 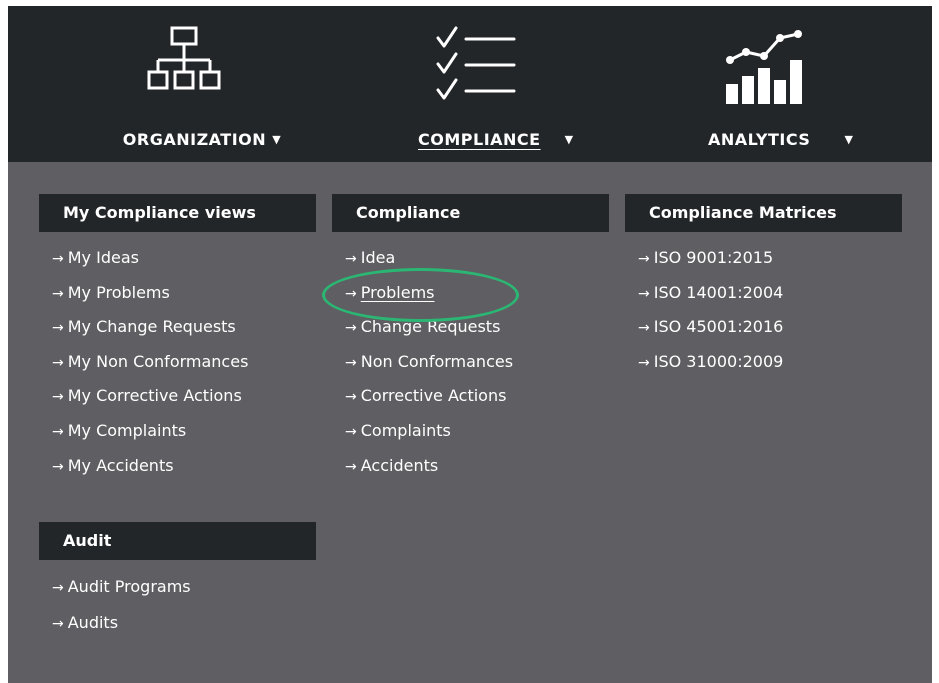 I want to click on section-header-compliance: Compliance, so click(x=470, y=213).